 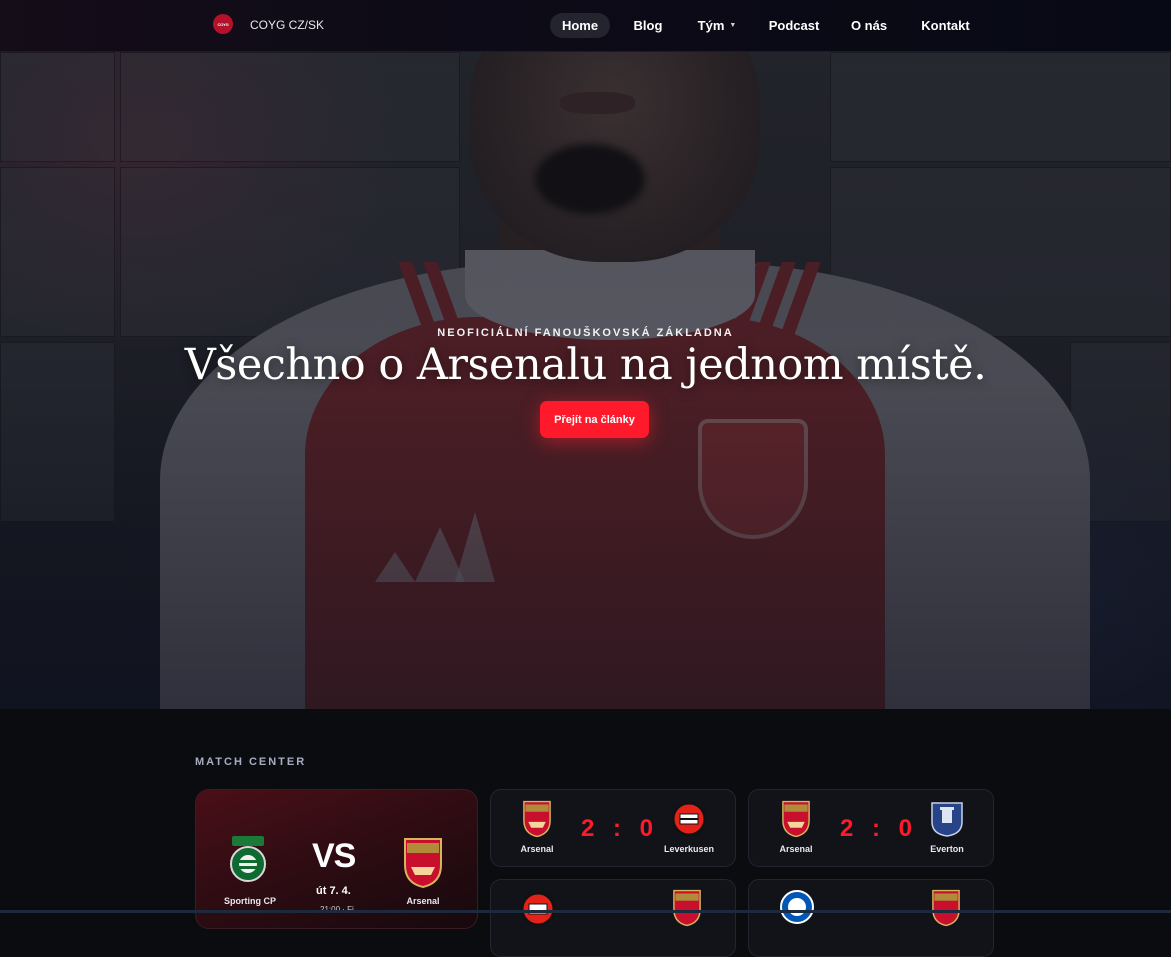 What do you see at coordinates (689, 849) in the screenshot?
I see `result-away-team: Leverkusen` at bounding box center [689, 849].